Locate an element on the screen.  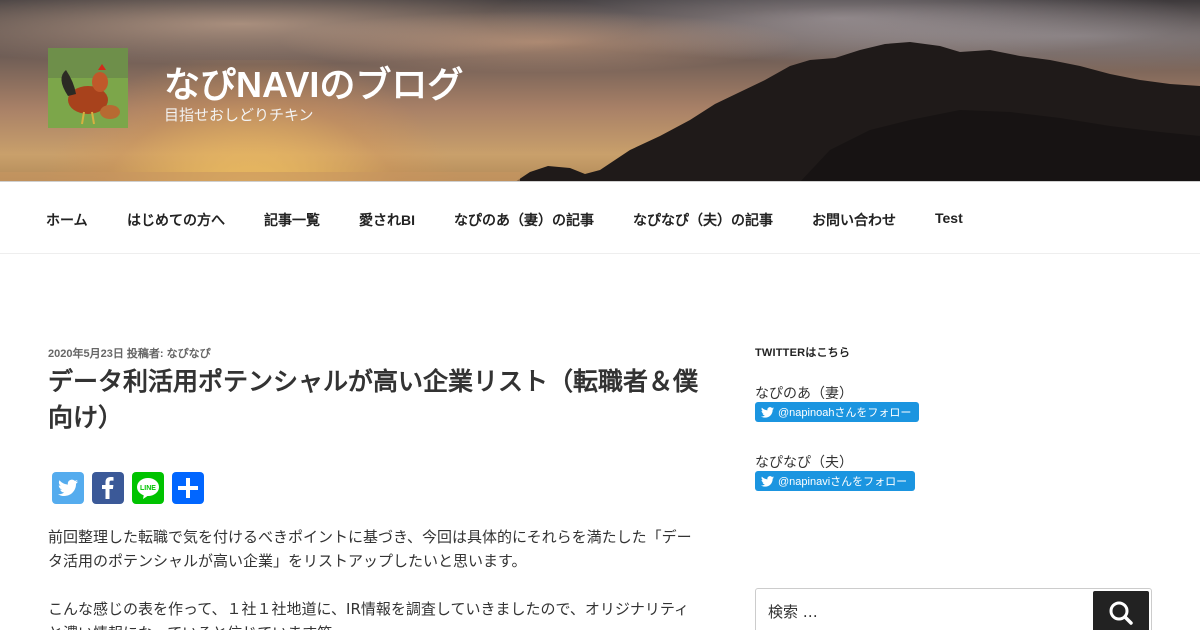
post-author-prefix: 投稿者: is located at coordinates (145, 354).